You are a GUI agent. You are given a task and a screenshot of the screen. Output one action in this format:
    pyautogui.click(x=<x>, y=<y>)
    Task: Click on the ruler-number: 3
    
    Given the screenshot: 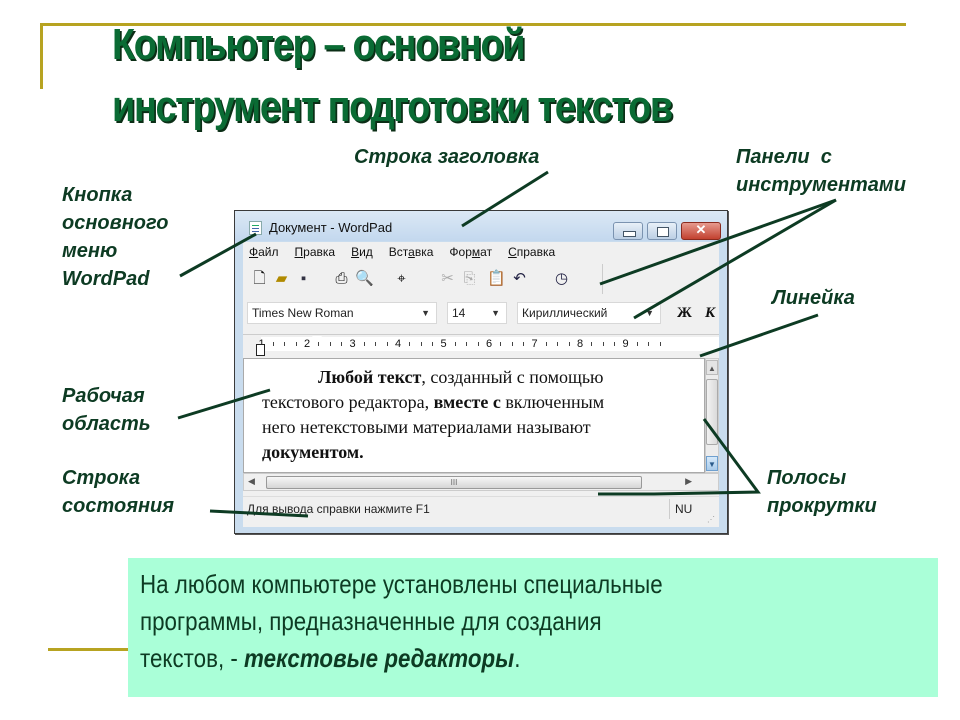 What is the action you would take?
    pyautogui.click(x=352, y=344)
    